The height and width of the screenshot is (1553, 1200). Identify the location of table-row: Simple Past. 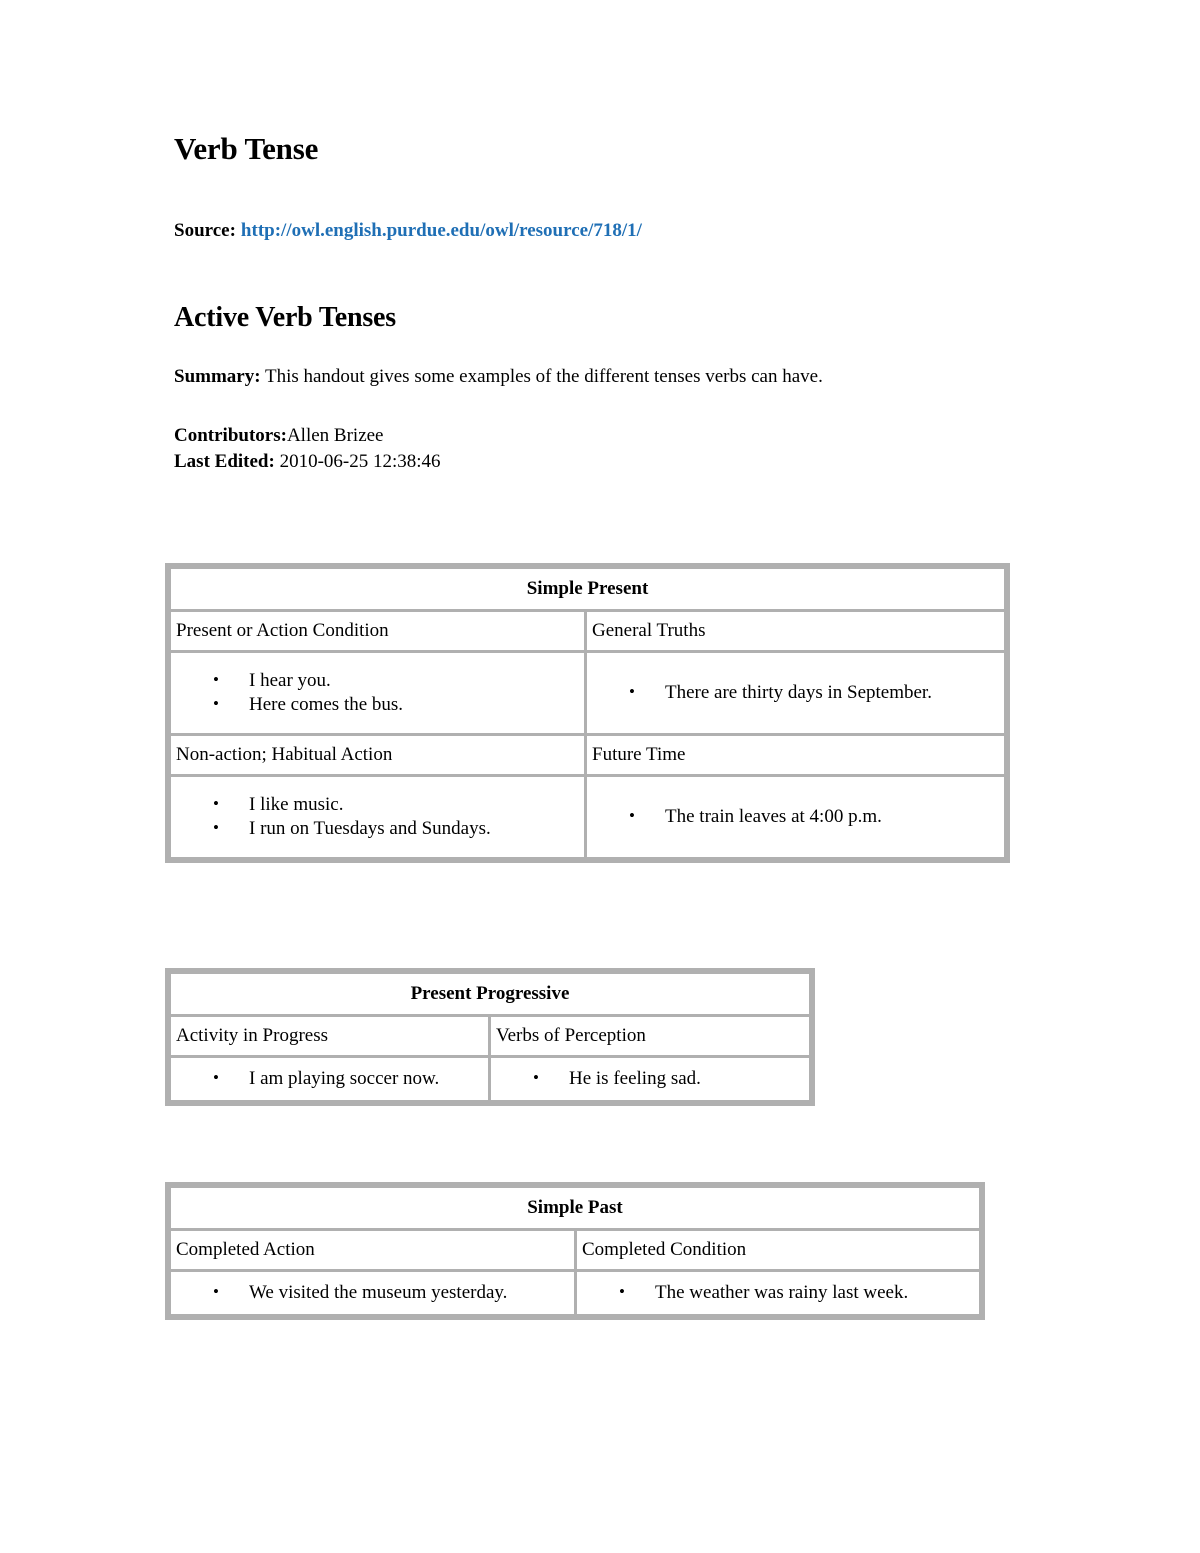
(575, 1208).